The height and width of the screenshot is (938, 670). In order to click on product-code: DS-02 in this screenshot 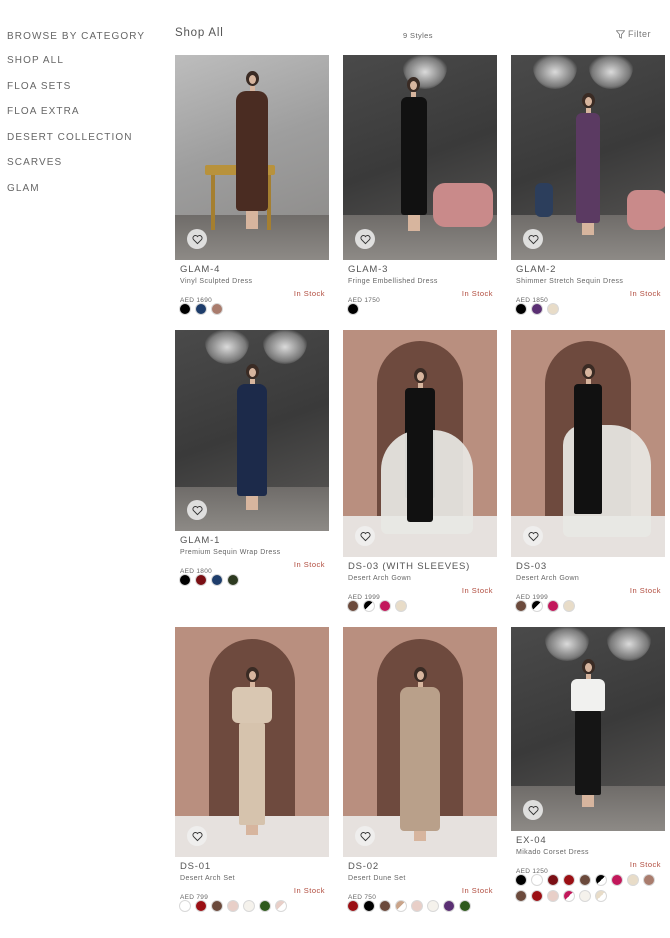, I will do `click(363, 866)`.